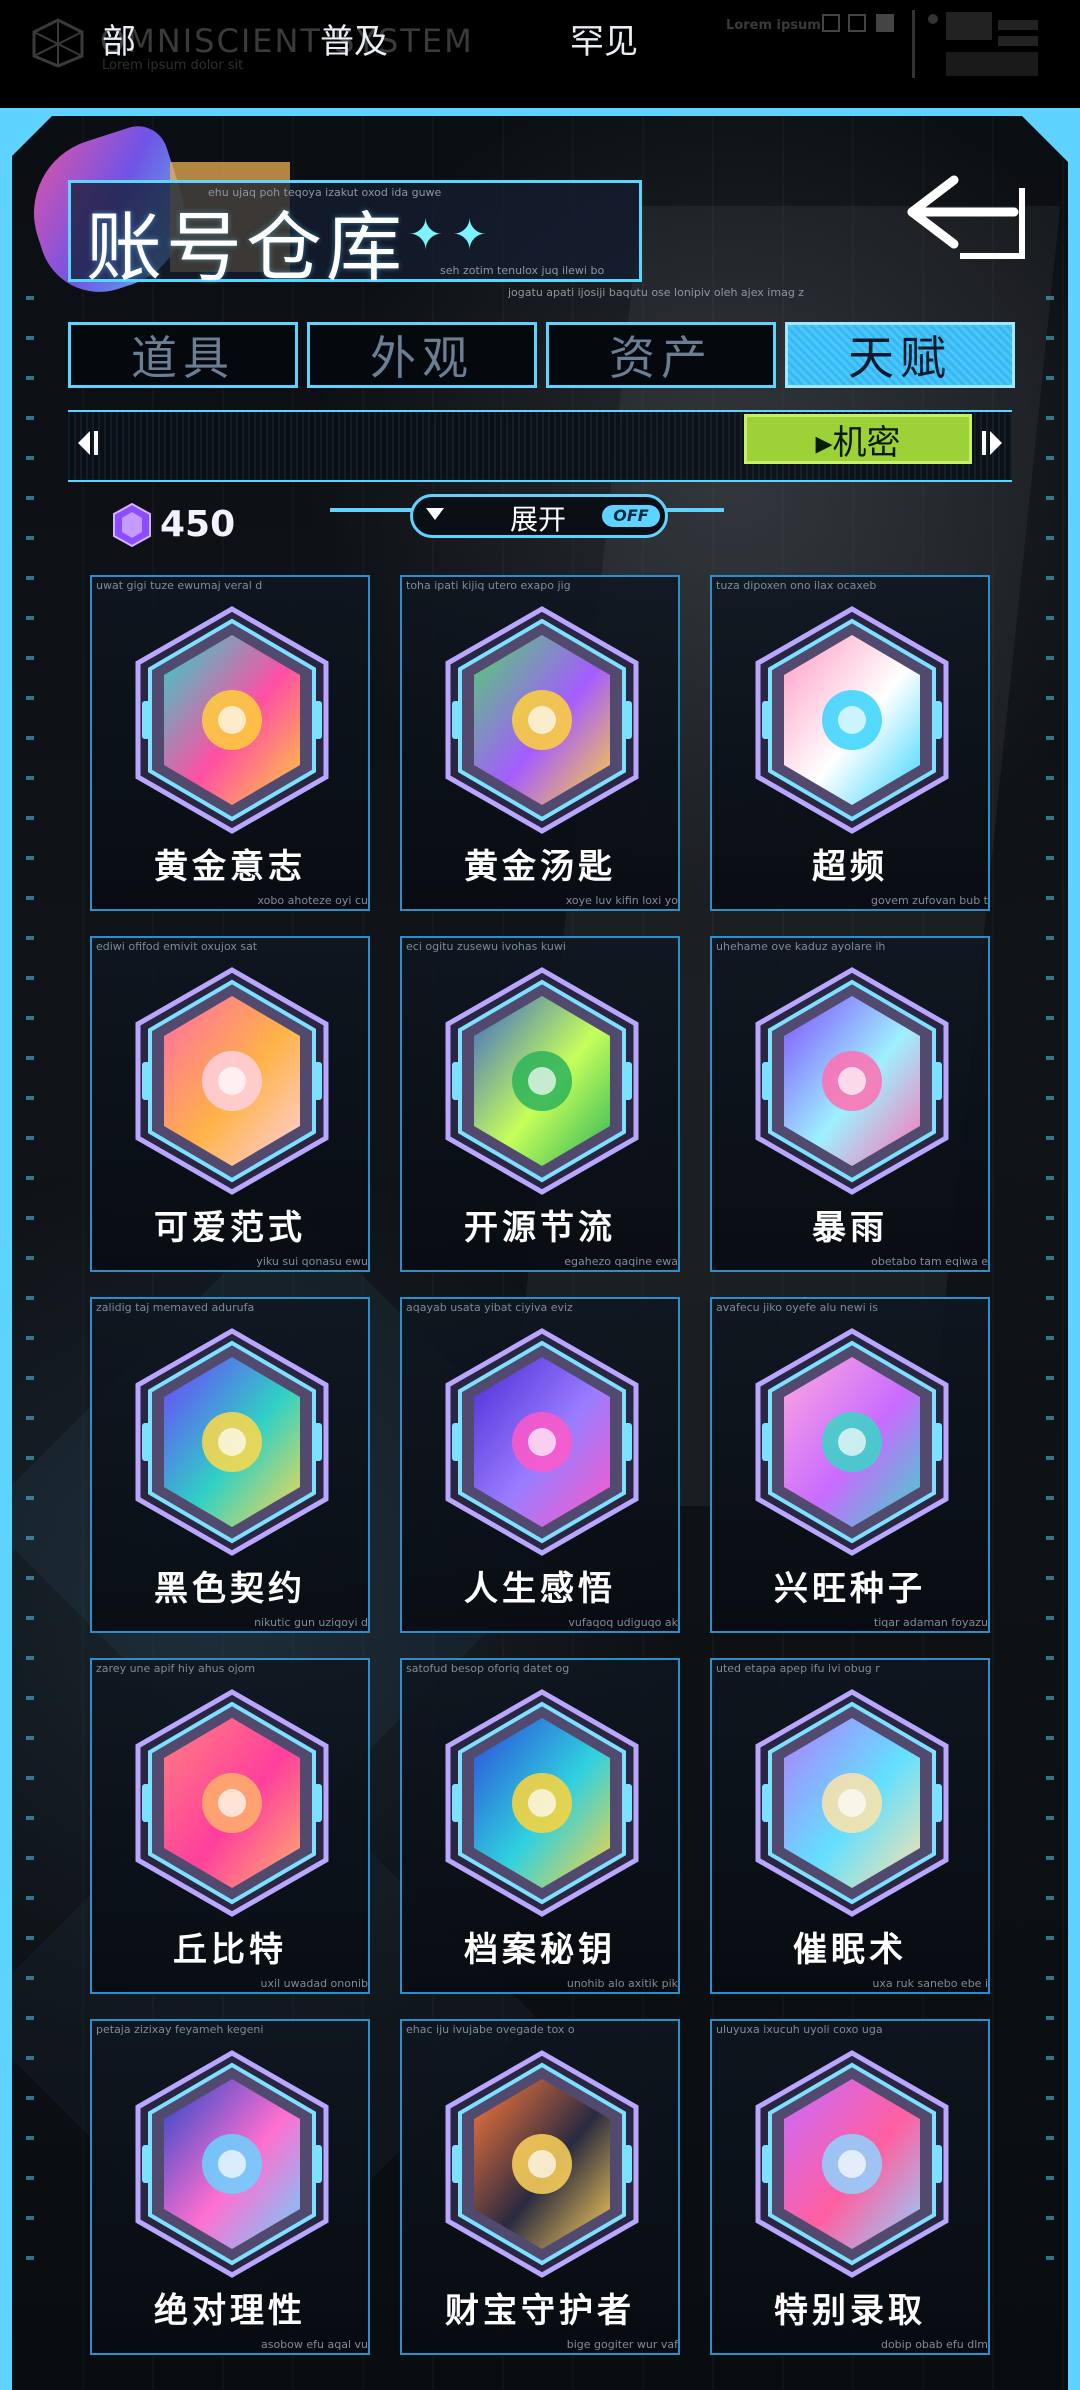 This screenshot has height=2390, width=1080. Describe the element at coordinates (175, 1307) in the screenshot. I see `card-caption-top: zalidig taj memaved adurufa` at that location.